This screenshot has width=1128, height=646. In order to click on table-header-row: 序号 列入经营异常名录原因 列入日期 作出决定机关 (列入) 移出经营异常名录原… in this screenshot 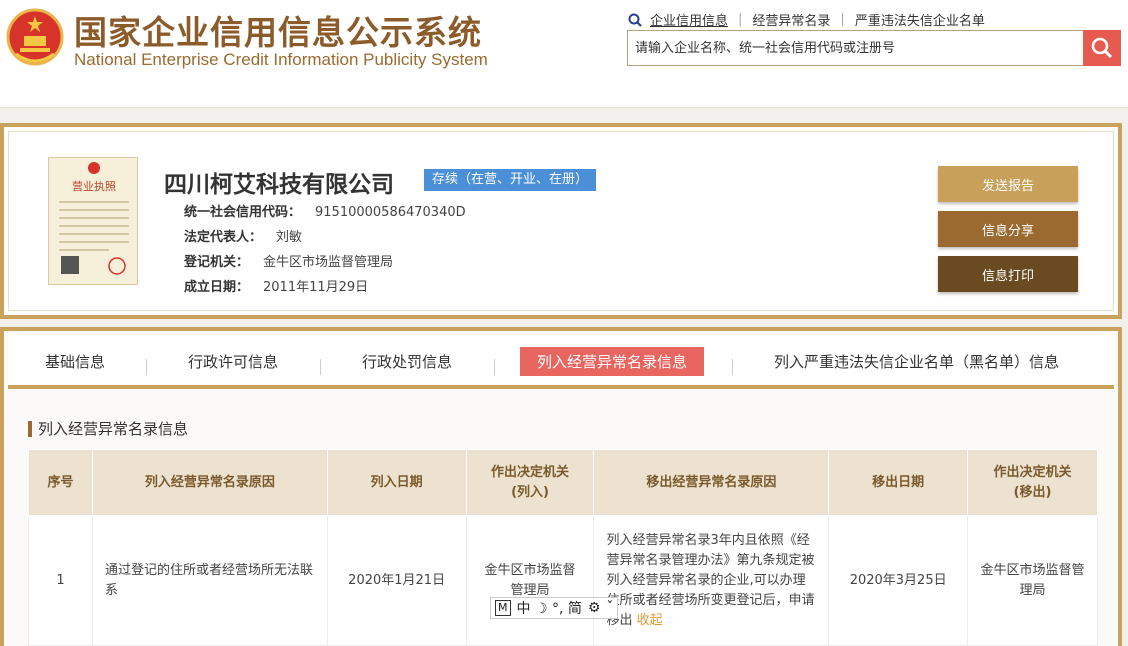, I will do `click(563, 482)`.